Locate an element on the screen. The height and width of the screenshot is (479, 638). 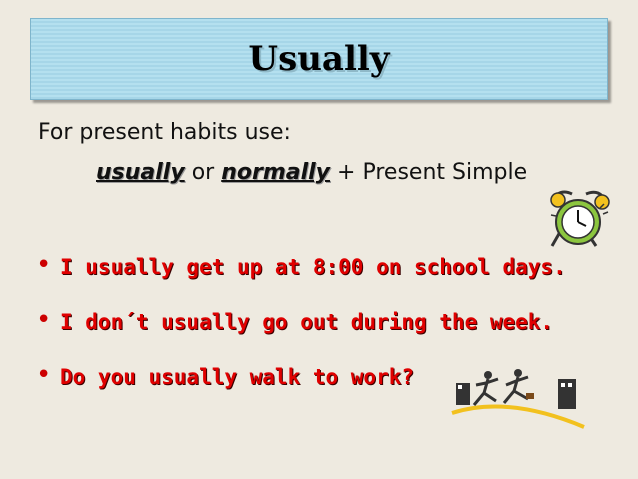
keyword-usually: usually is located at coordinates (140, 172).